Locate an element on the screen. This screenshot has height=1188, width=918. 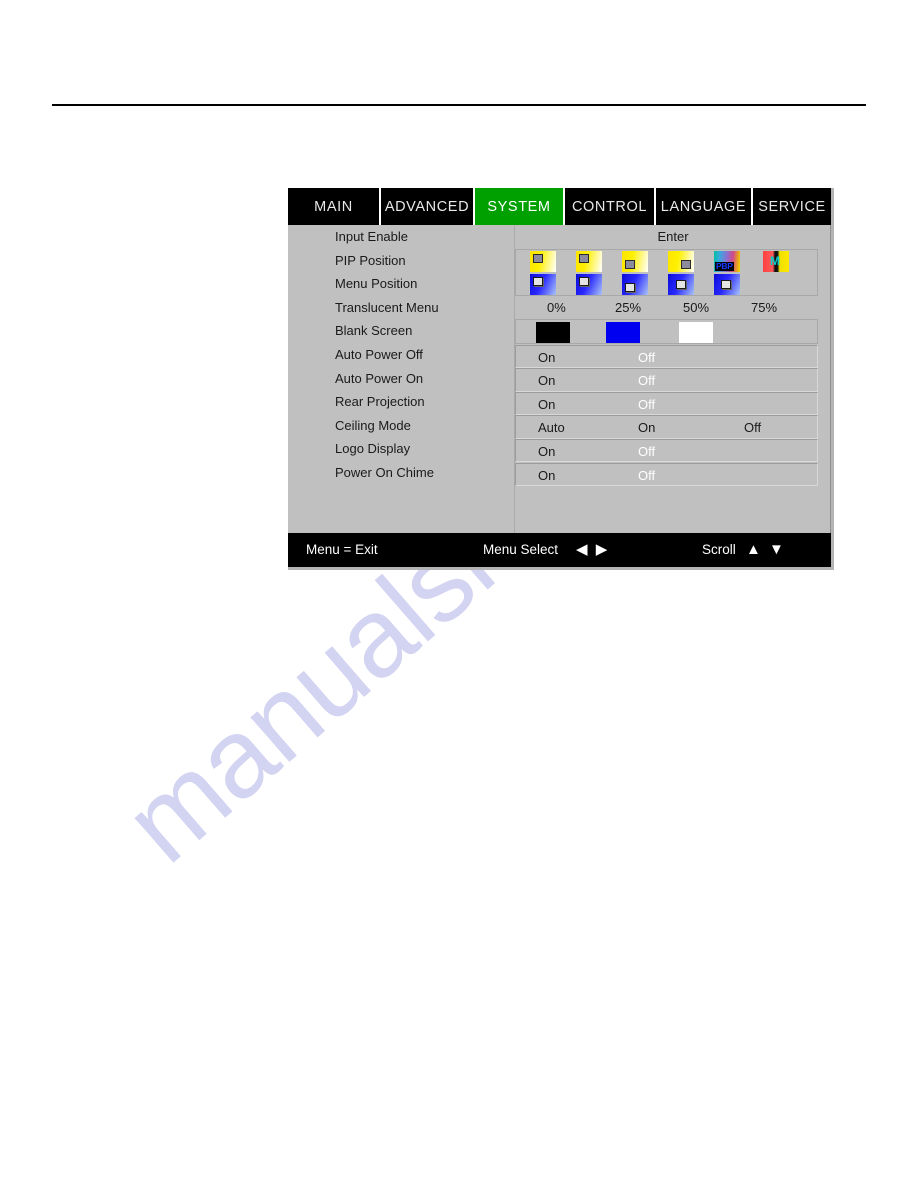
pip-position-icon-band: PBP M is located at coordinates (666, 272).